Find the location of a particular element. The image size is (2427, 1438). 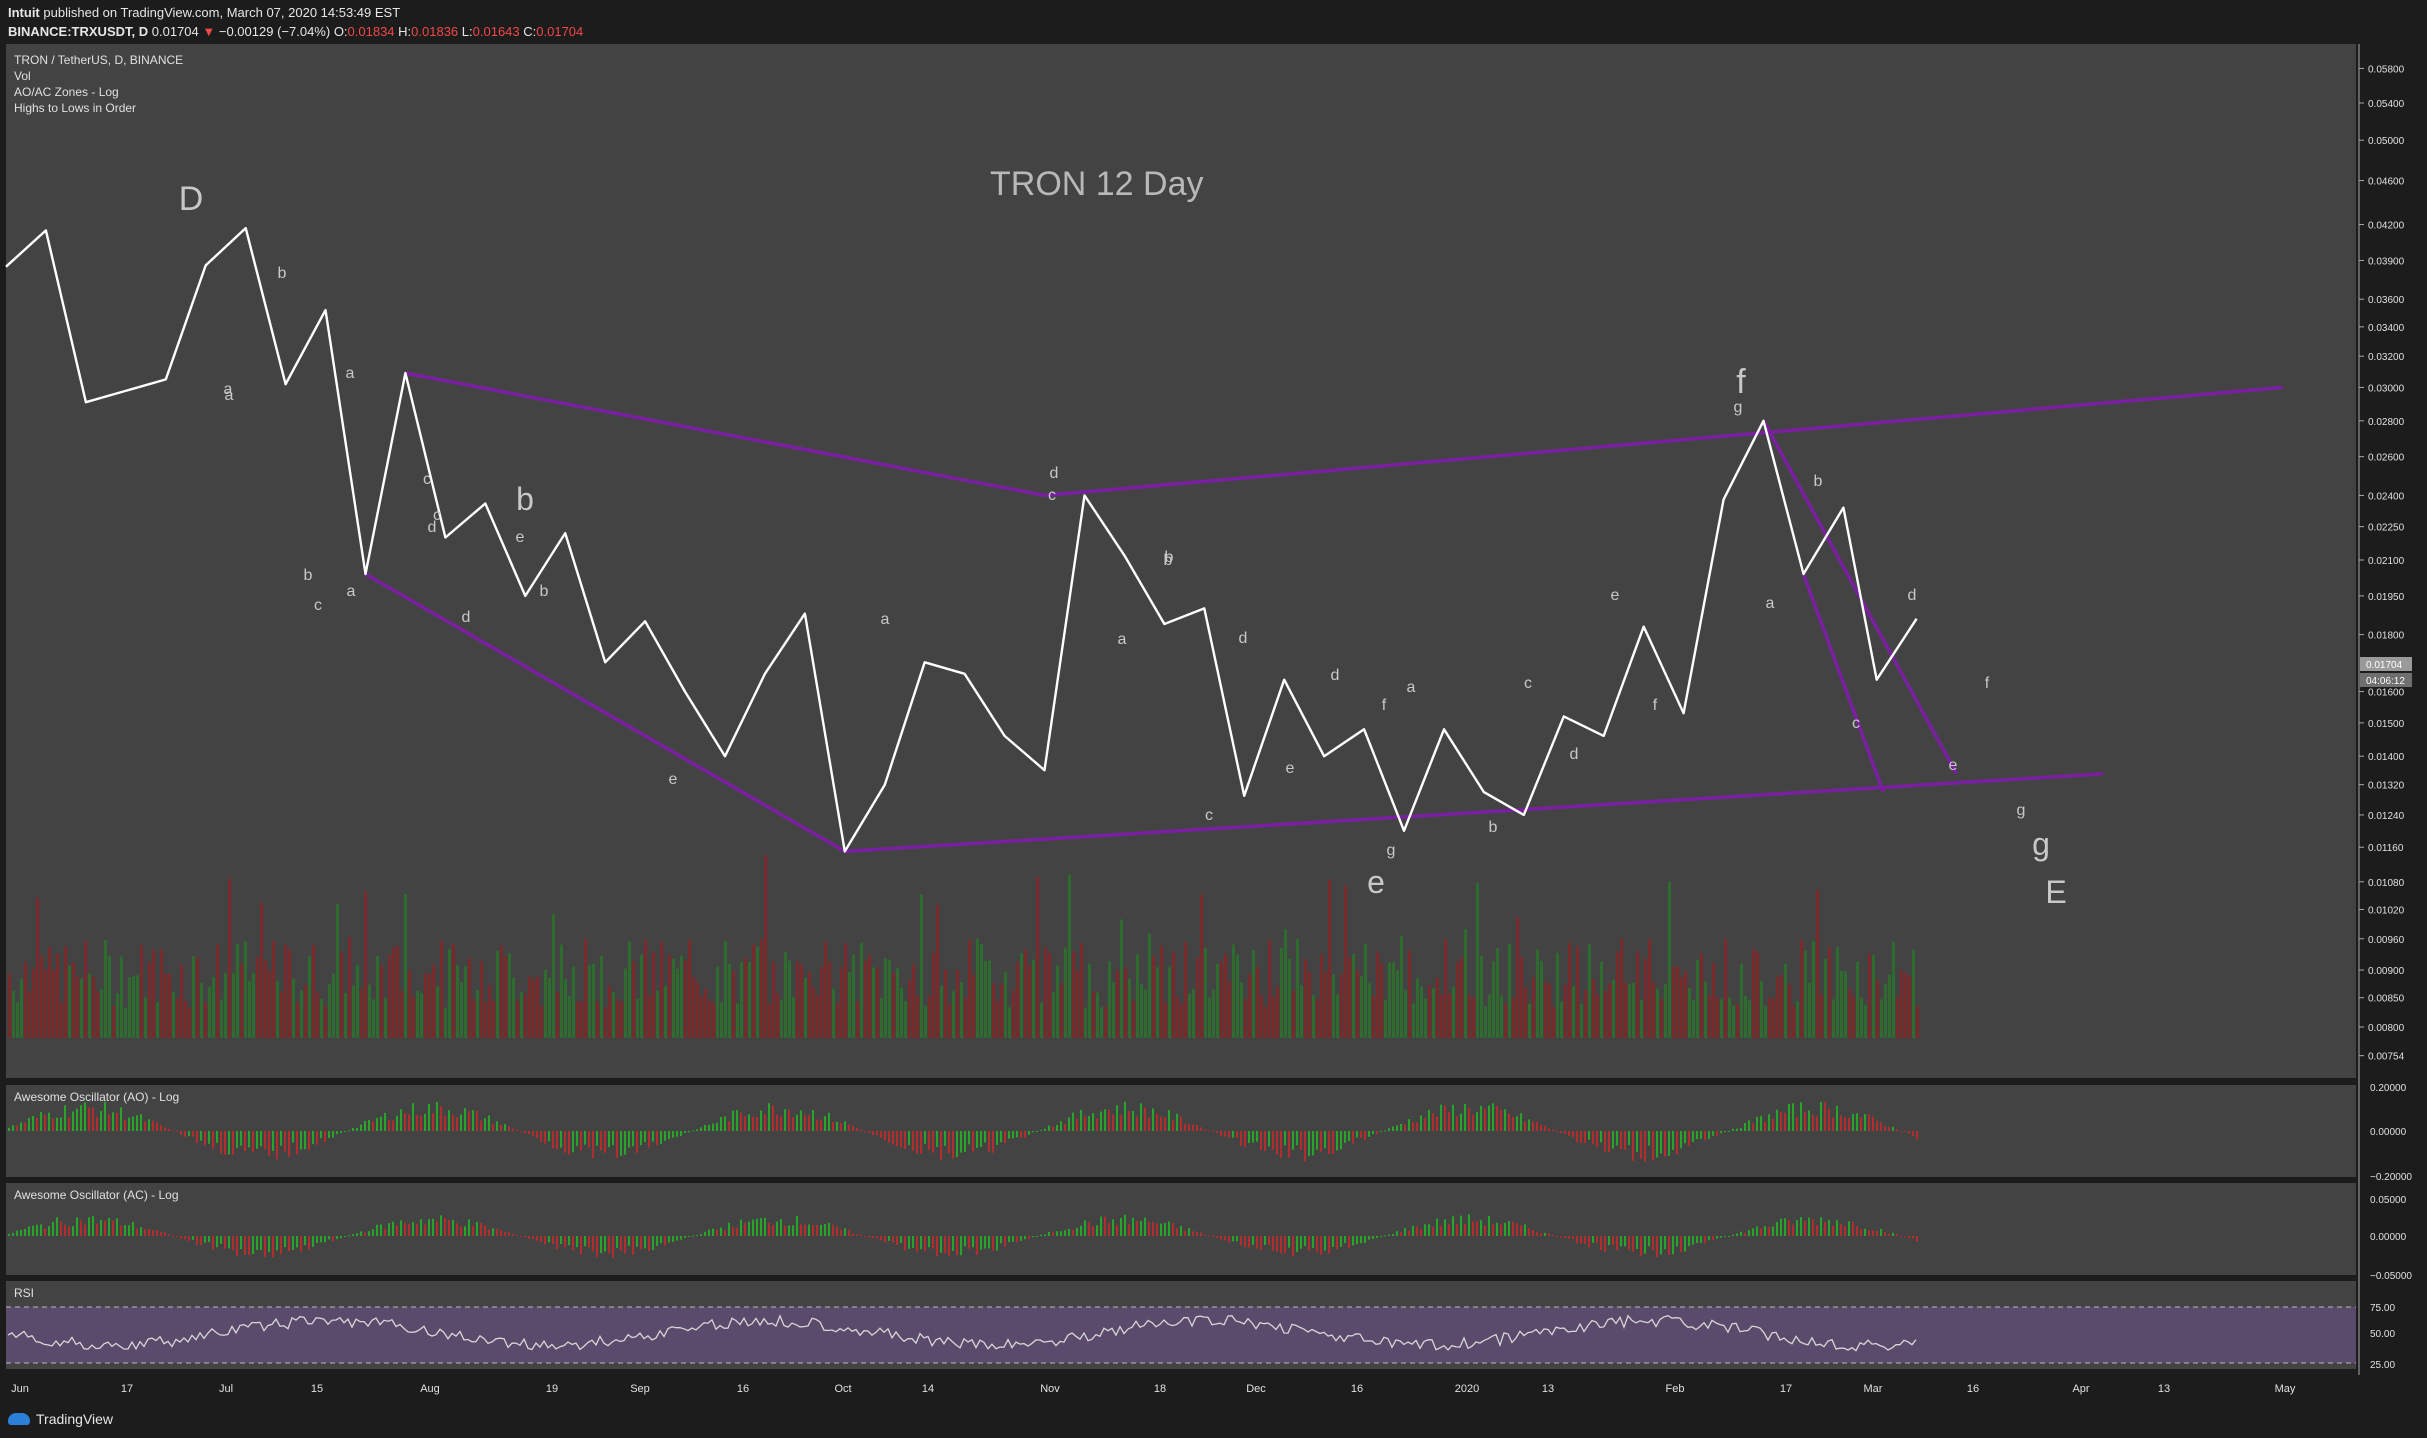

tradingview-logo: TradingView is located at coordinates (60, 1419).